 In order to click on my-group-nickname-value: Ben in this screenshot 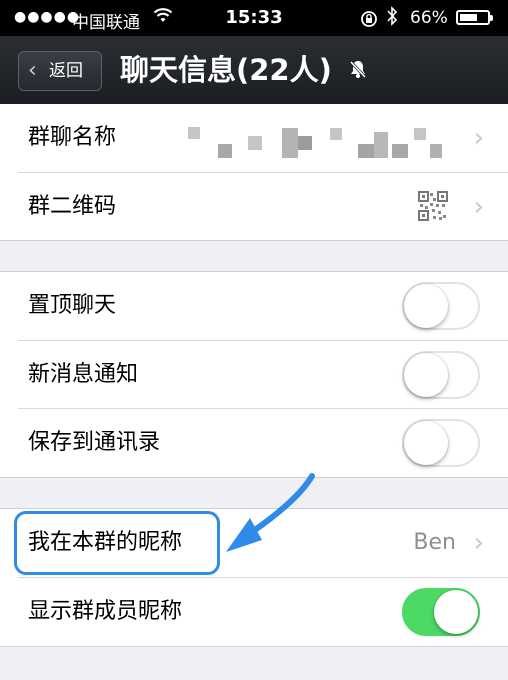, I will do `click(434, 542)`.